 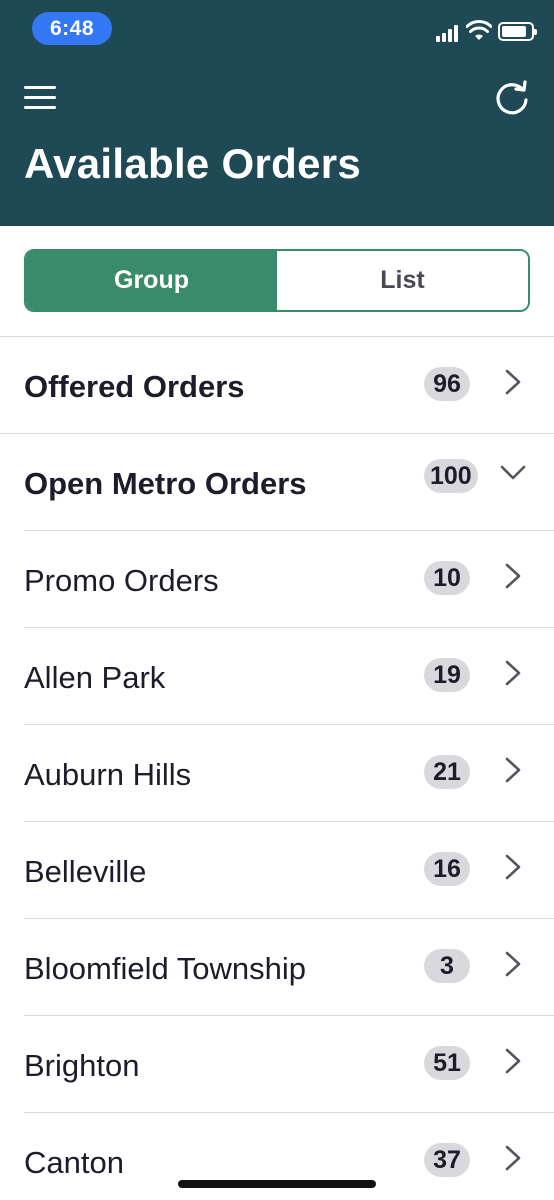 I want to click on list-item-label: Belleville, so click(x=85, y=871).